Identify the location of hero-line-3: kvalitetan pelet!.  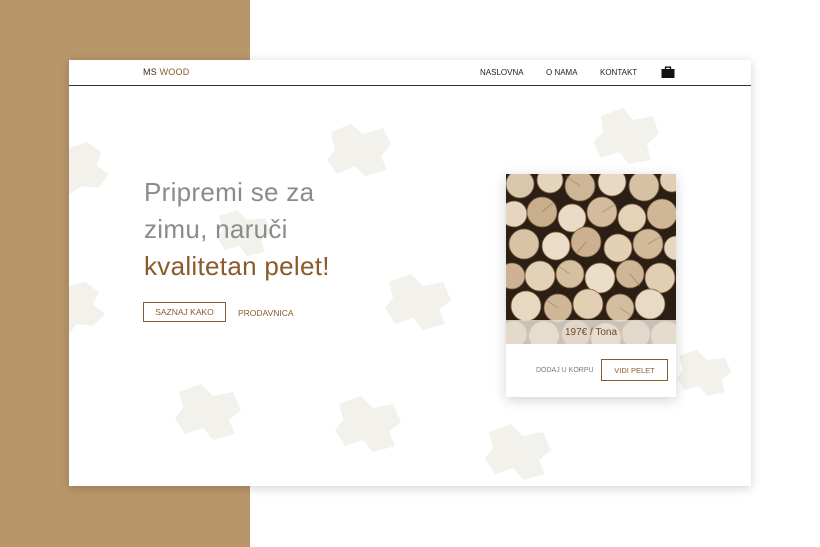
(237, 266).